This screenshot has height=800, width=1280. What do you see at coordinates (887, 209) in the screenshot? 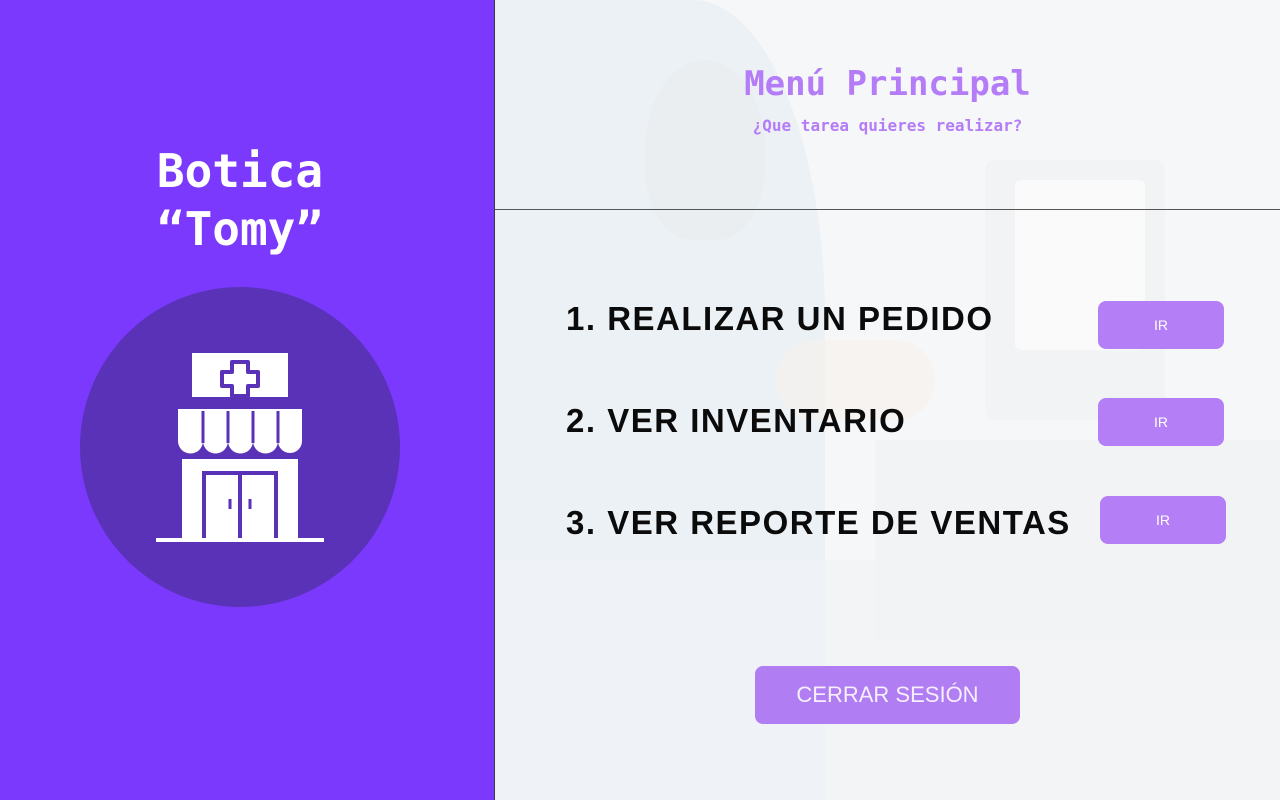
I see `header-divider` at bounding box center [887, 209].